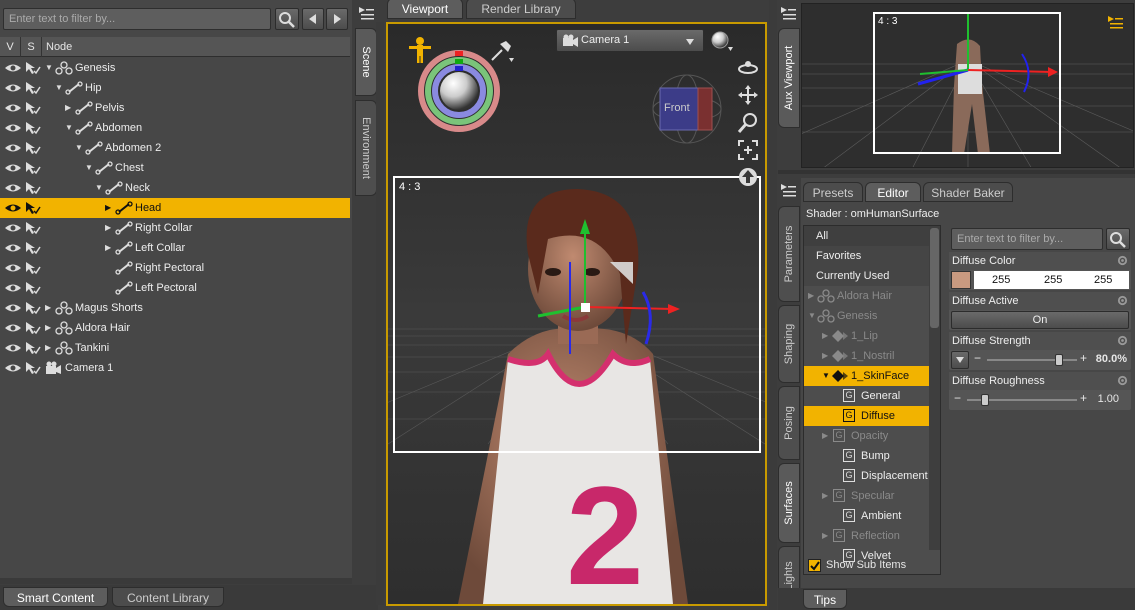  Describe the element at coordinates (789, 503) in the screenshot. I see `tab-surfaces: Surfaces` at that location.